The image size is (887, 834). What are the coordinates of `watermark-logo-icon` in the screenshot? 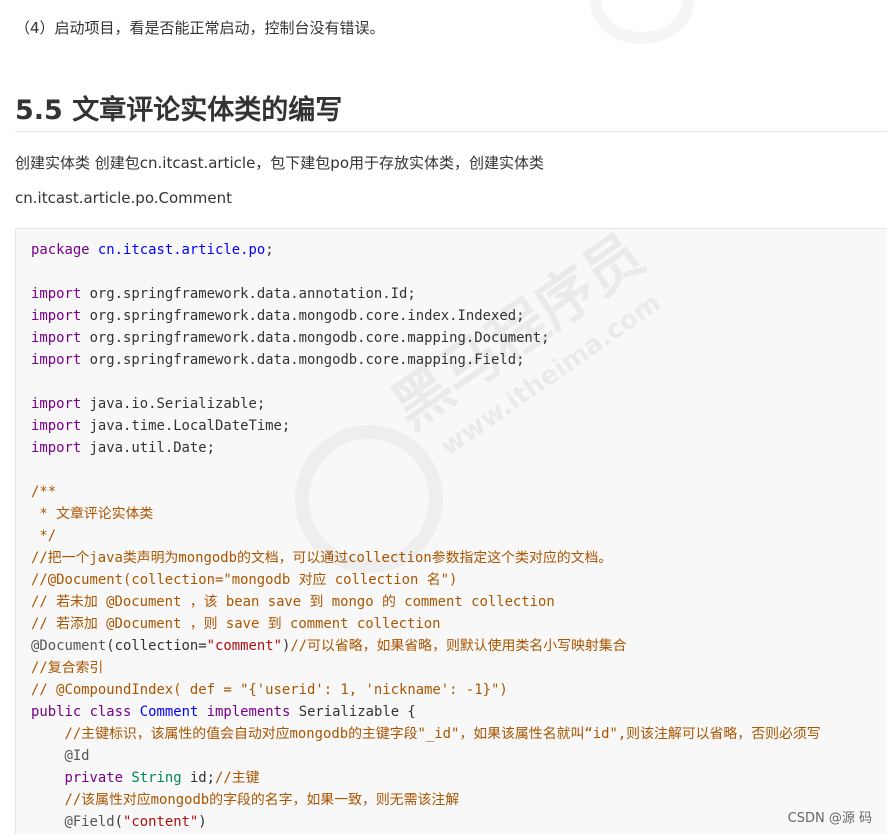 It's located at (369, 499).